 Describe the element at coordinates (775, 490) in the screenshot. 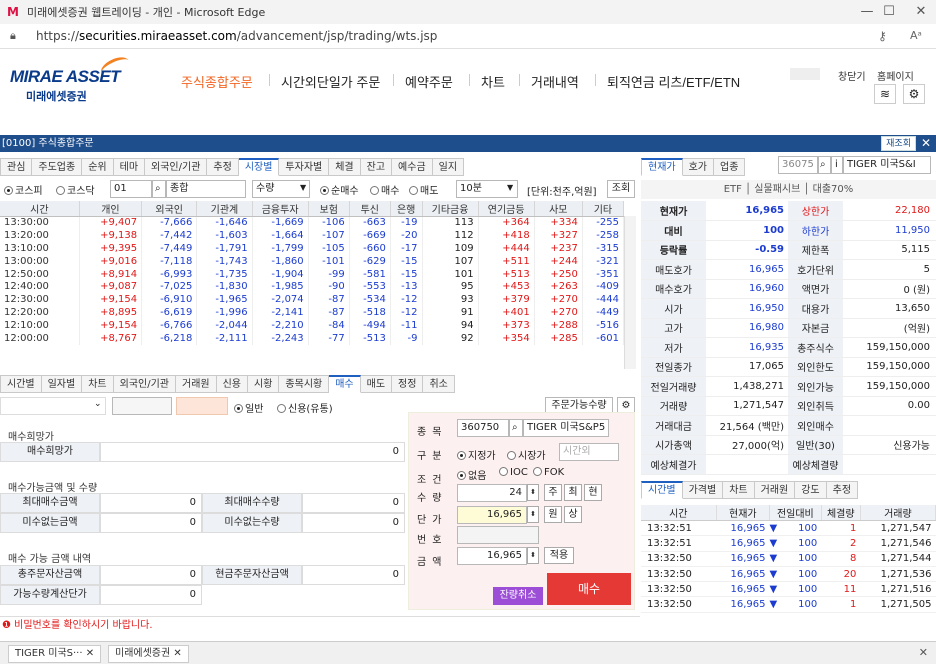

I see `tab-trade-broker: 거래원` at that location.